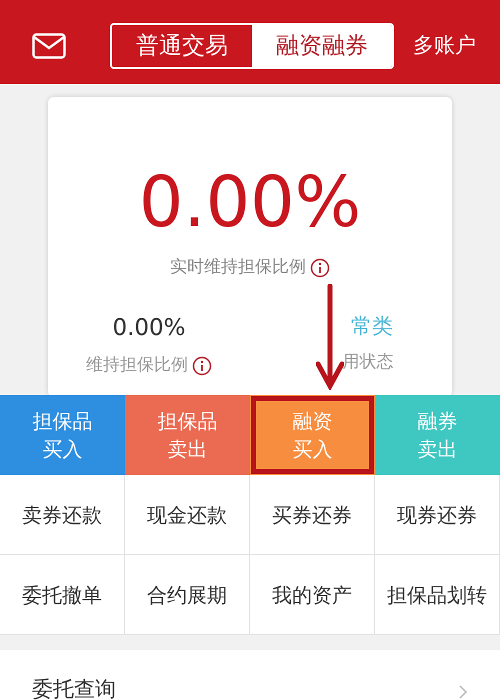  Describe the element at coordinates (372, 326) in the screenshot. I see `credit-status-value: 常类` at that location.